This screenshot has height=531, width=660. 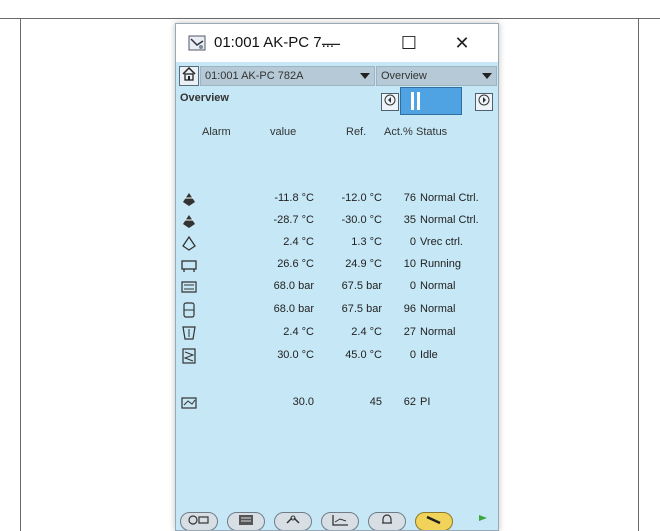 What do you see at coordinates (295, 264) in the screenshot?
I see `value-cell: 26.6 °C` at bounding box center [295, 264].